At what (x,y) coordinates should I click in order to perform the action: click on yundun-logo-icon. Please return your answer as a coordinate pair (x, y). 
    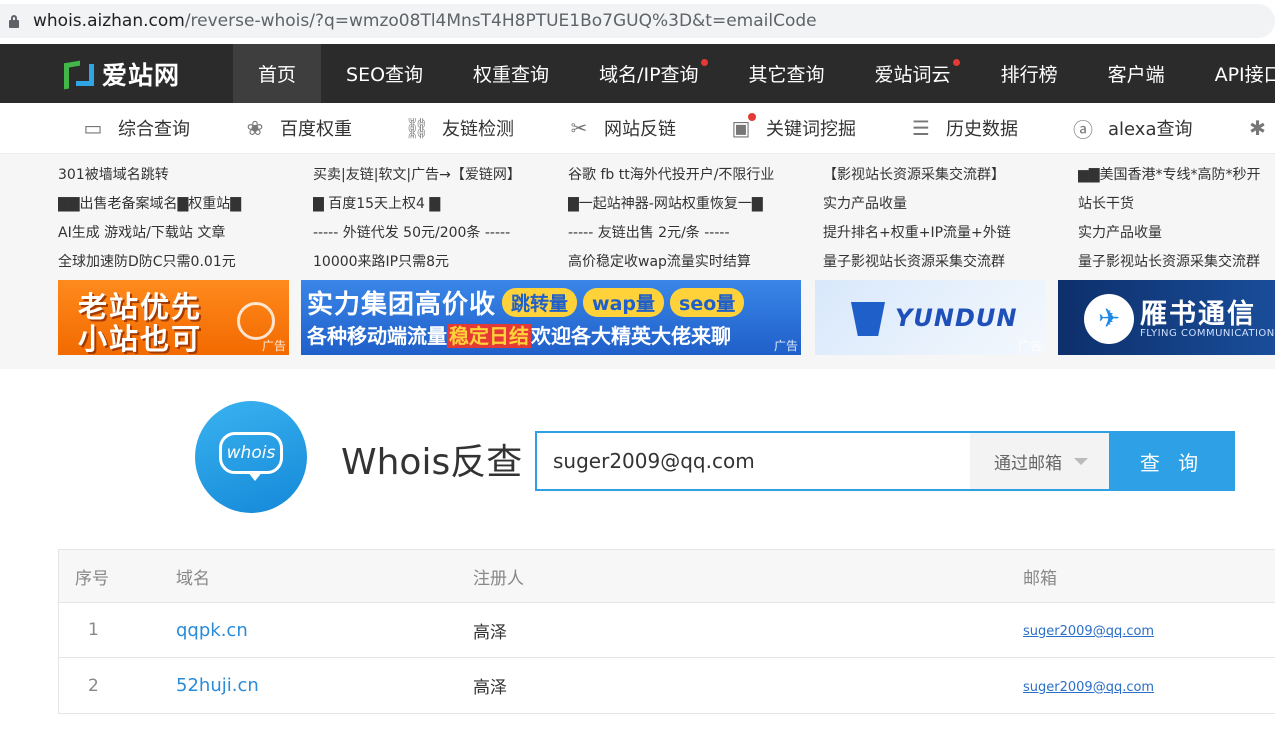
    Looking at the image, I should click on (868, 319).